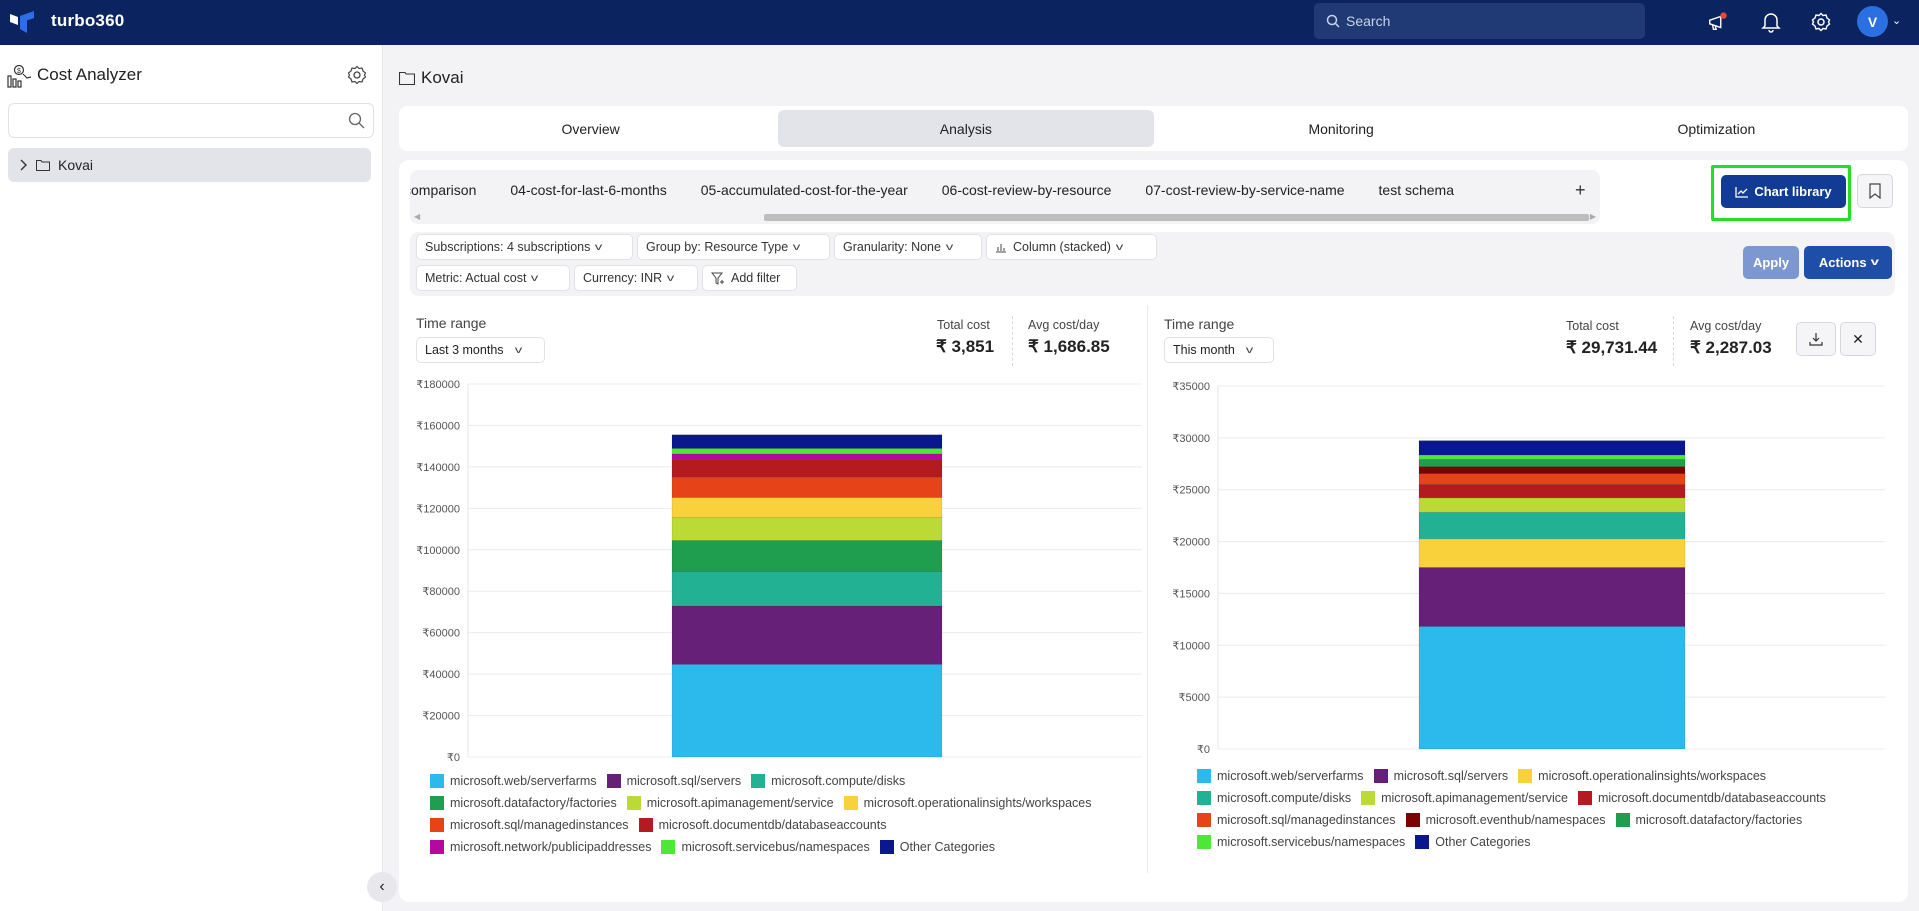 Image resolution: width=1919 pixels, height=911 pixels. I want to click on user-avatar: V, so click(1872, 21).